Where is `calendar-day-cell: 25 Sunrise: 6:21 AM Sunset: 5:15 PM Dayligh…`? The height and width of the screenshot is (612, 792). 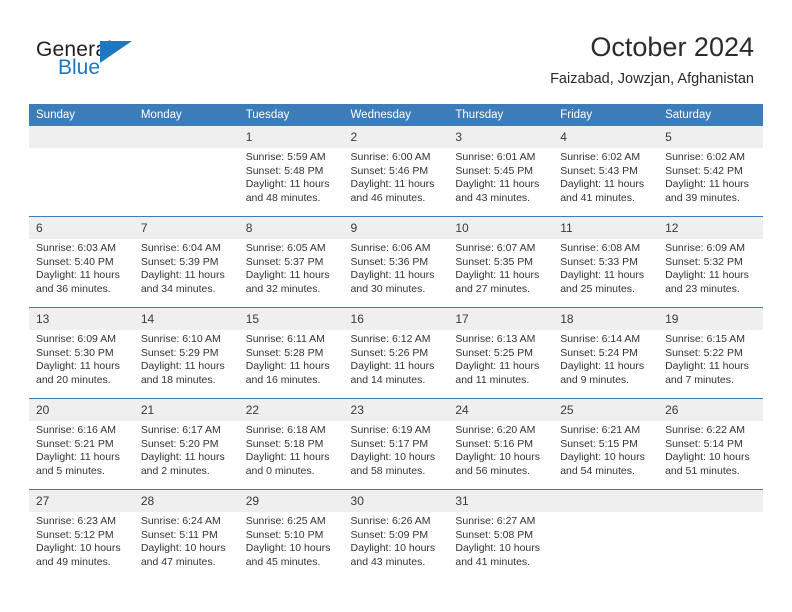
calendar-day-cell: 25 Sunrise: 6:21 AM Sunset: 5:15 PM Dayligh… is located at coordinates (606, 444).